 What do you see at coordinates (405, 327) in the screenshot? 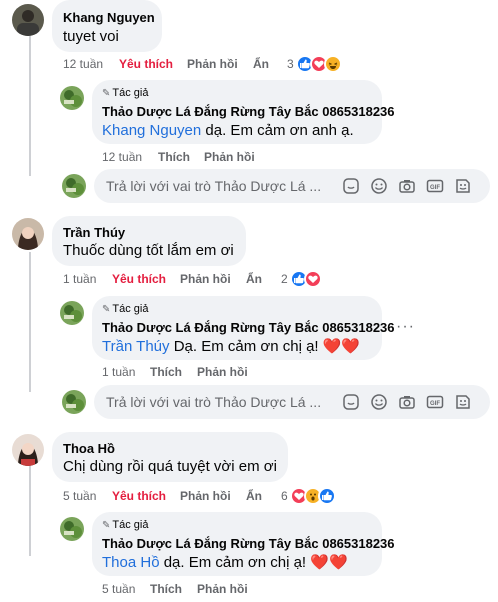
I see `more-options-icon: ···` at bounding box center [405, 327].